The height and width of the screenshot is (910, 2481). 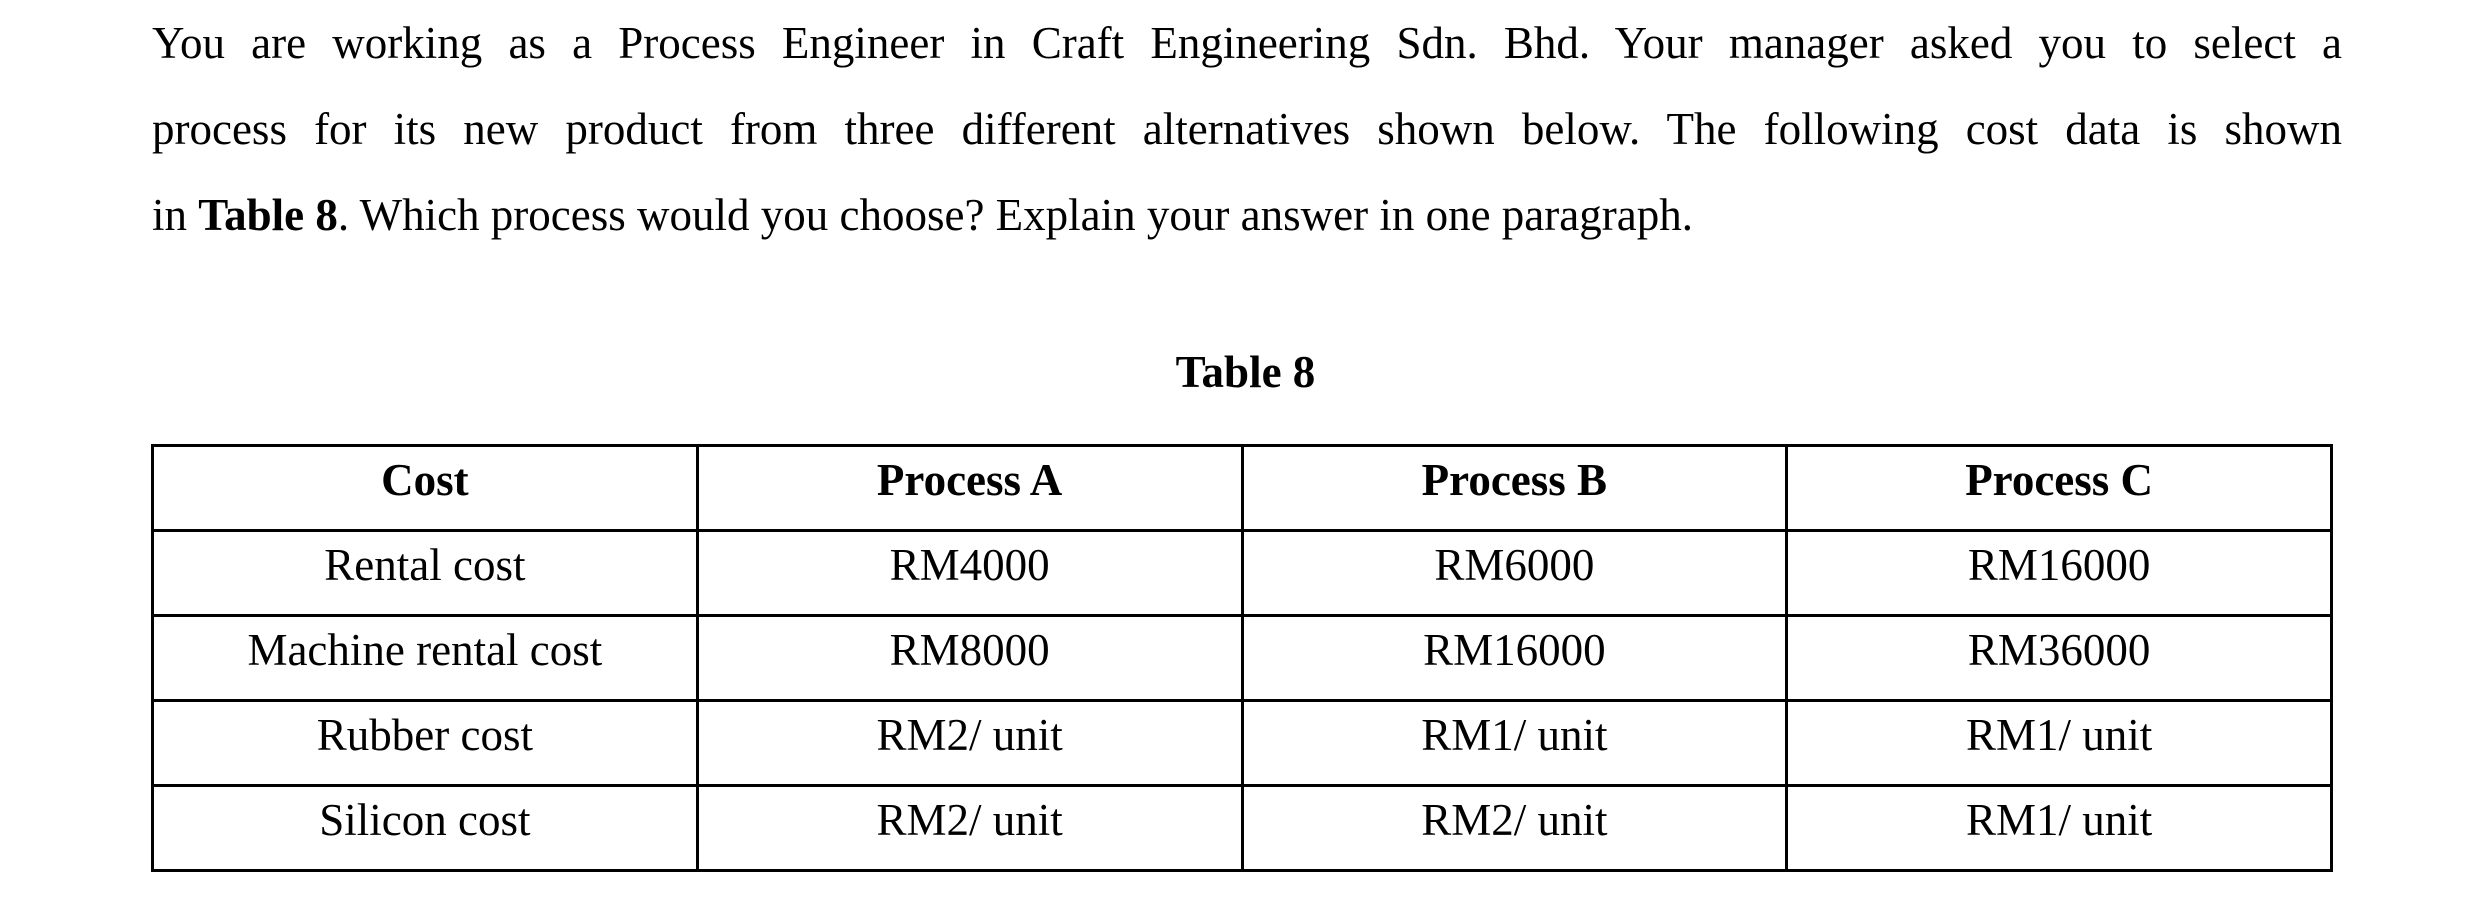 What do you see at coordinates (969, 488) in the screenshot?
I see `header-process-a: Process A` at bounding box center [969, 488].